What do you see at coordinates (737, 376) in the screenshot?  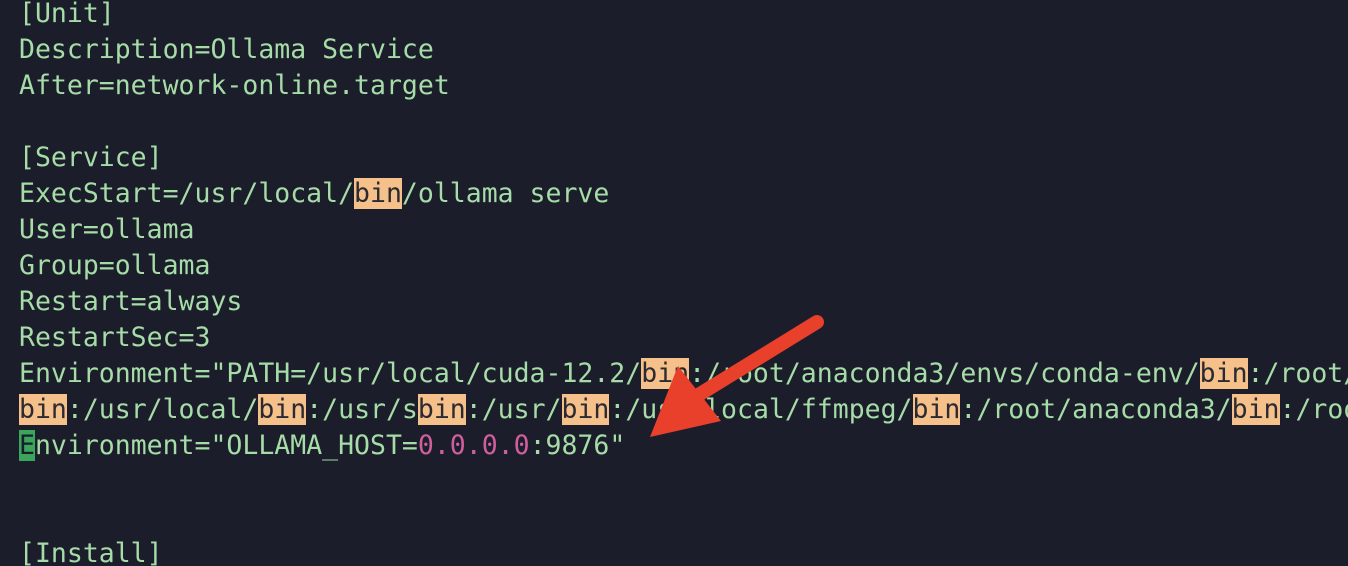 I see `red-arrow-icon` at bounding box center [737, 376].